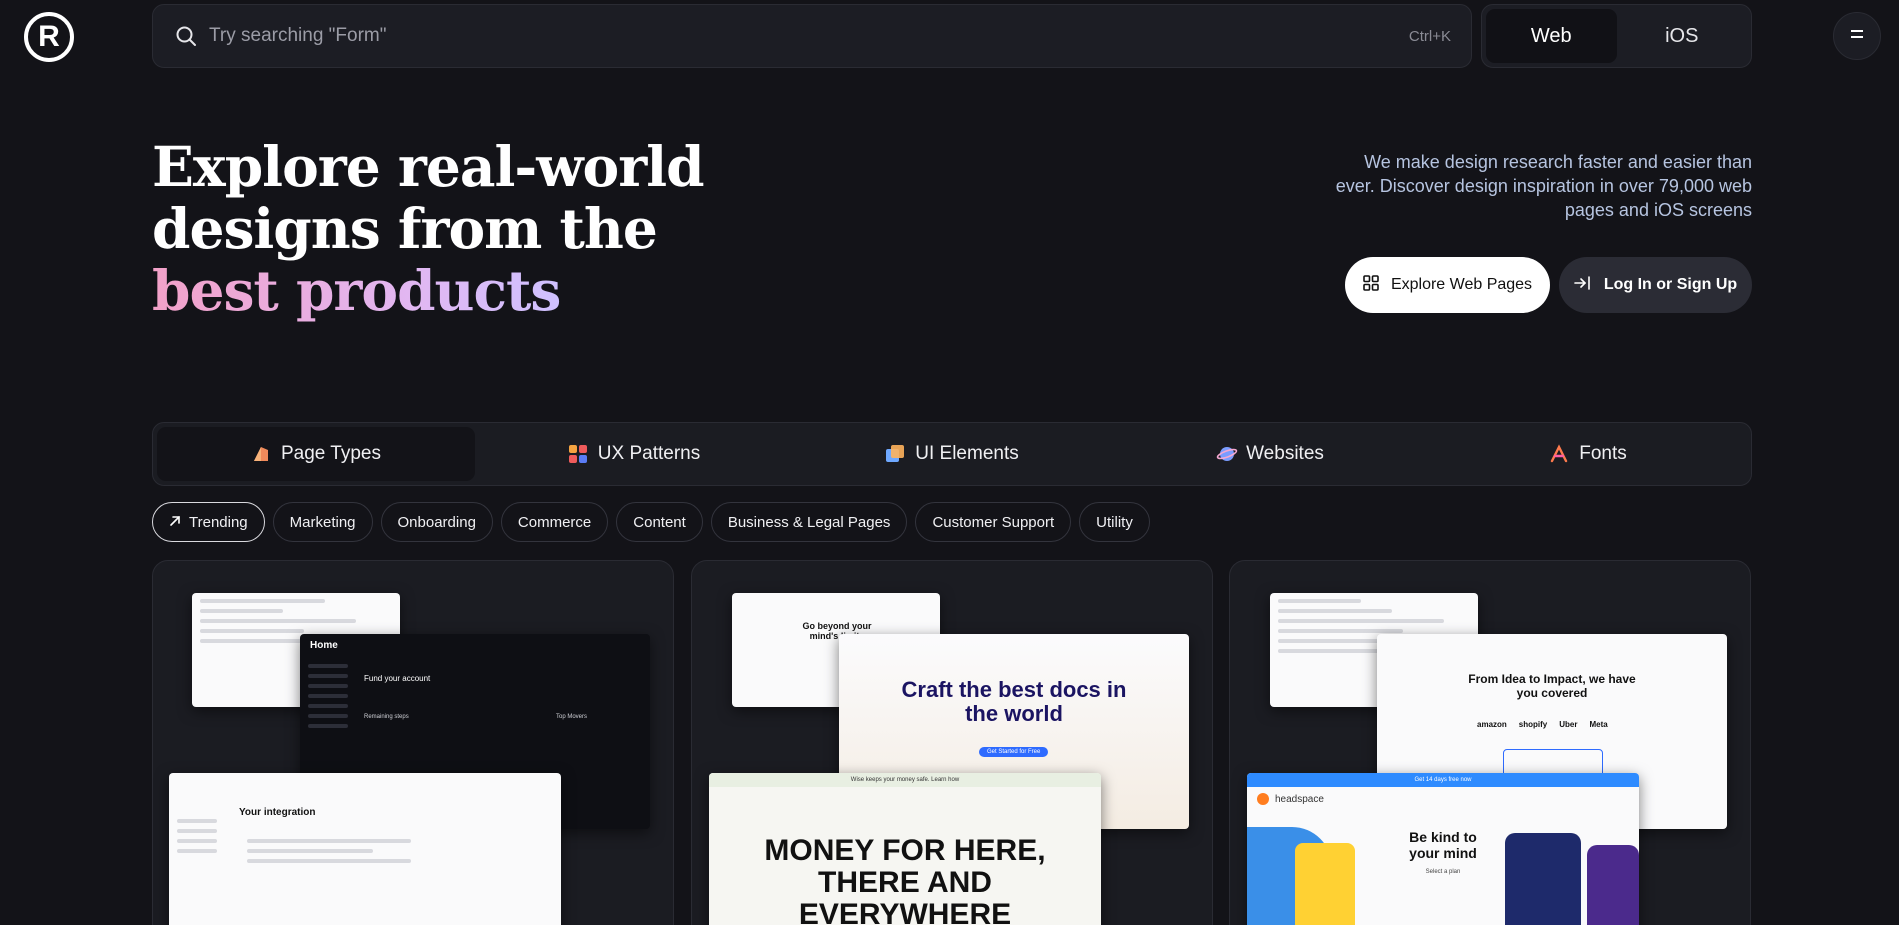  Describe the element at coordinates (1670, 284) in the screenshot. I see `login-button-label: Log In or Sign Up` at that location.